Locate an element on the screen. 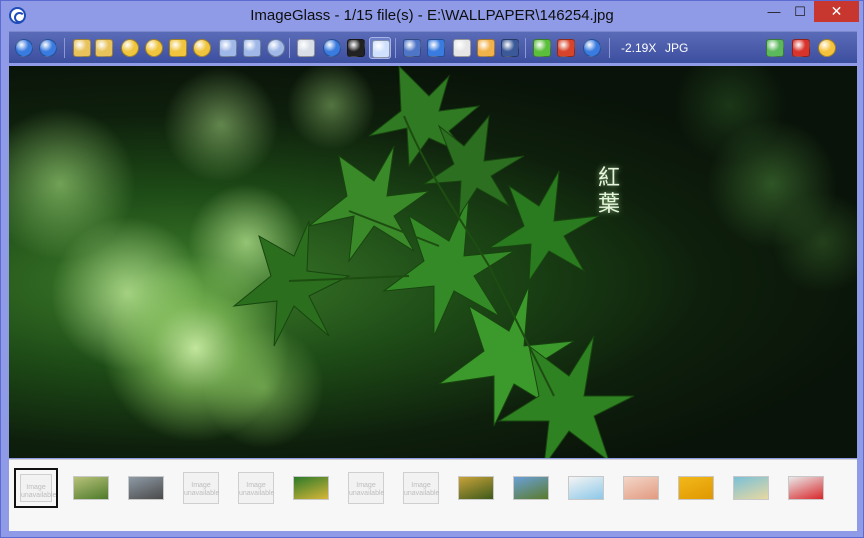 The width and height of the screenshot is (864, 538). dislike-button is located at coordinates (801, 48).